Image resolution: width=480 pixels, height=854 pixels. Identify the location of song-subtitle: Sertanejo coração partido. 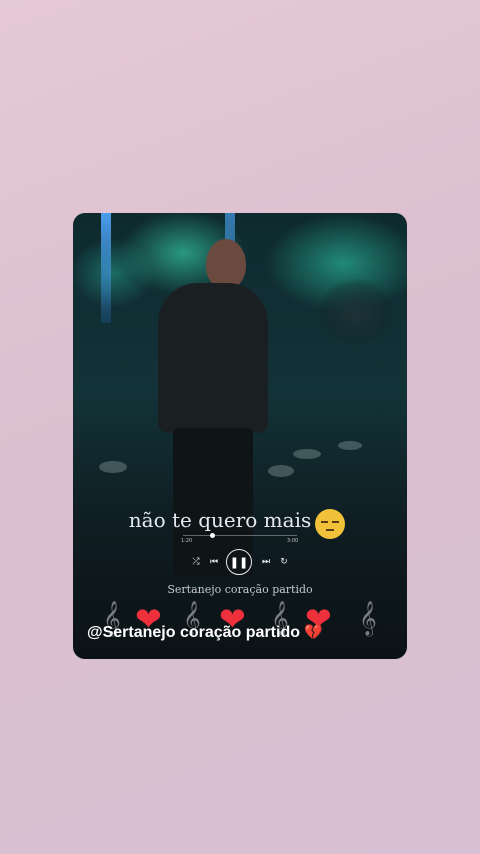
(240, 589).